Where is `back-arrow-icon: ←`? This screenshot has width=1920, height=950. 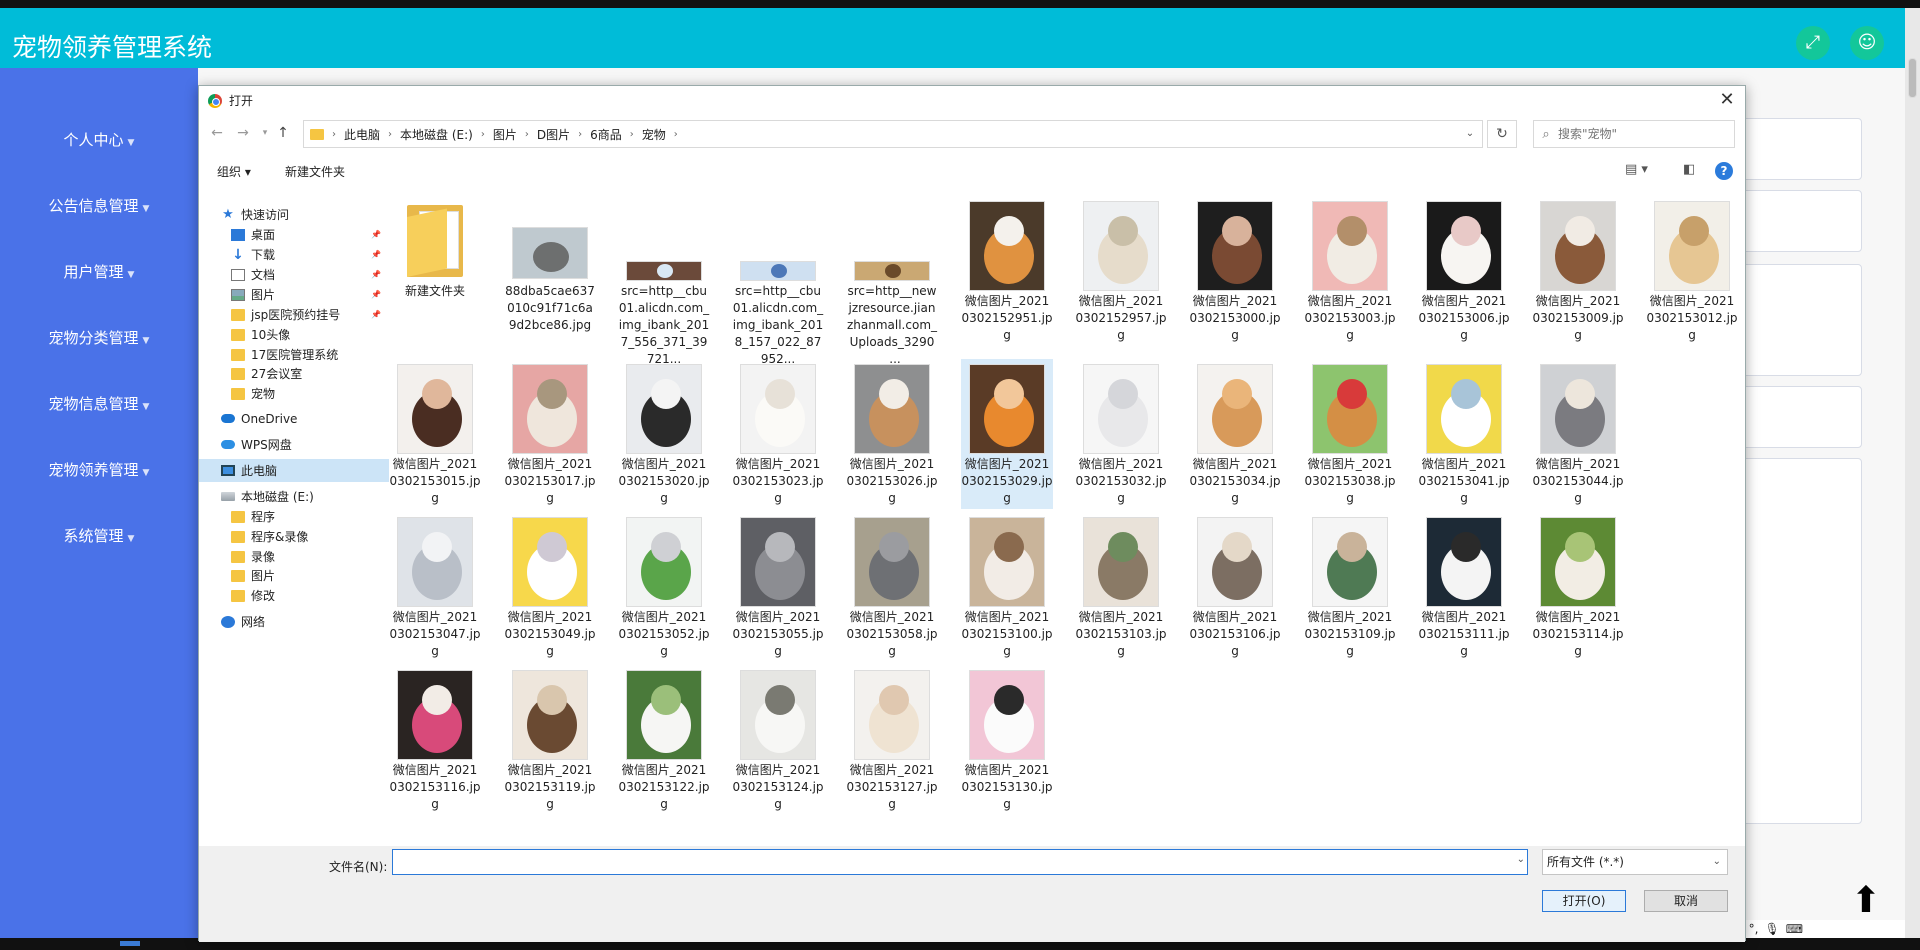
back-arrow-icon: ← is located at coordinates (217, 133).